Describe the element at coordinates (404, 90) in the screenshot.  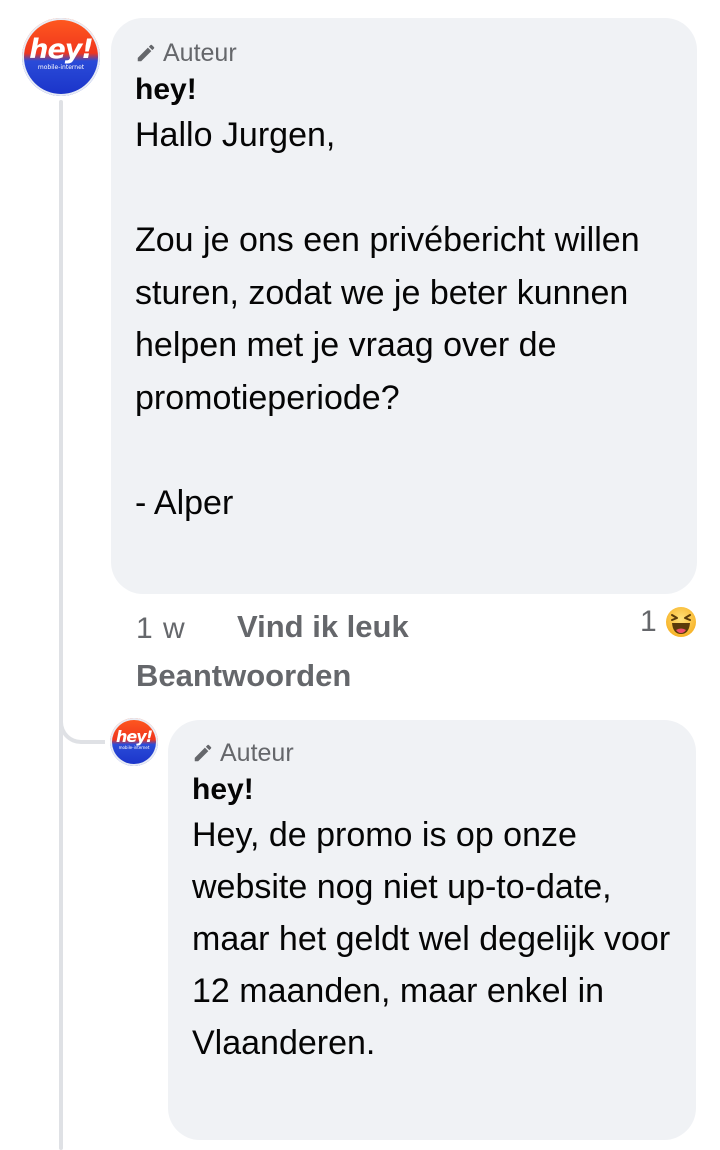
I see `comment-author-name: hey!` at that location.